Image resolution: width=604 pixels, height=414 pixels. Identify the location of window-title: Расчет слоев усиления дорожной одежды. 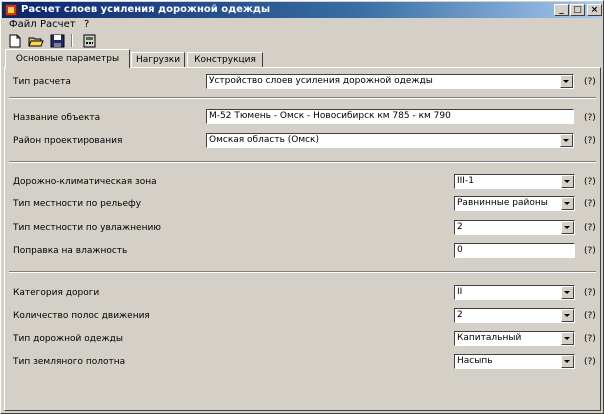
(146, 9).